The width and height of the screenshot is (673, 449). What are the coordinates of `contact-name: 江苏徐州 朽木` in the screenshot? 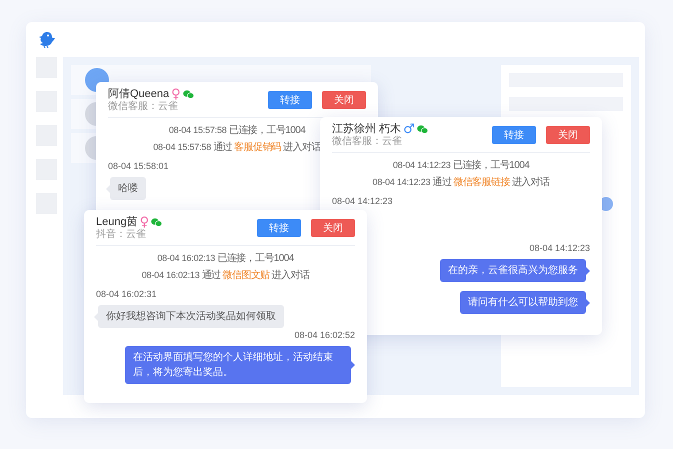 It's located at (367, 129).